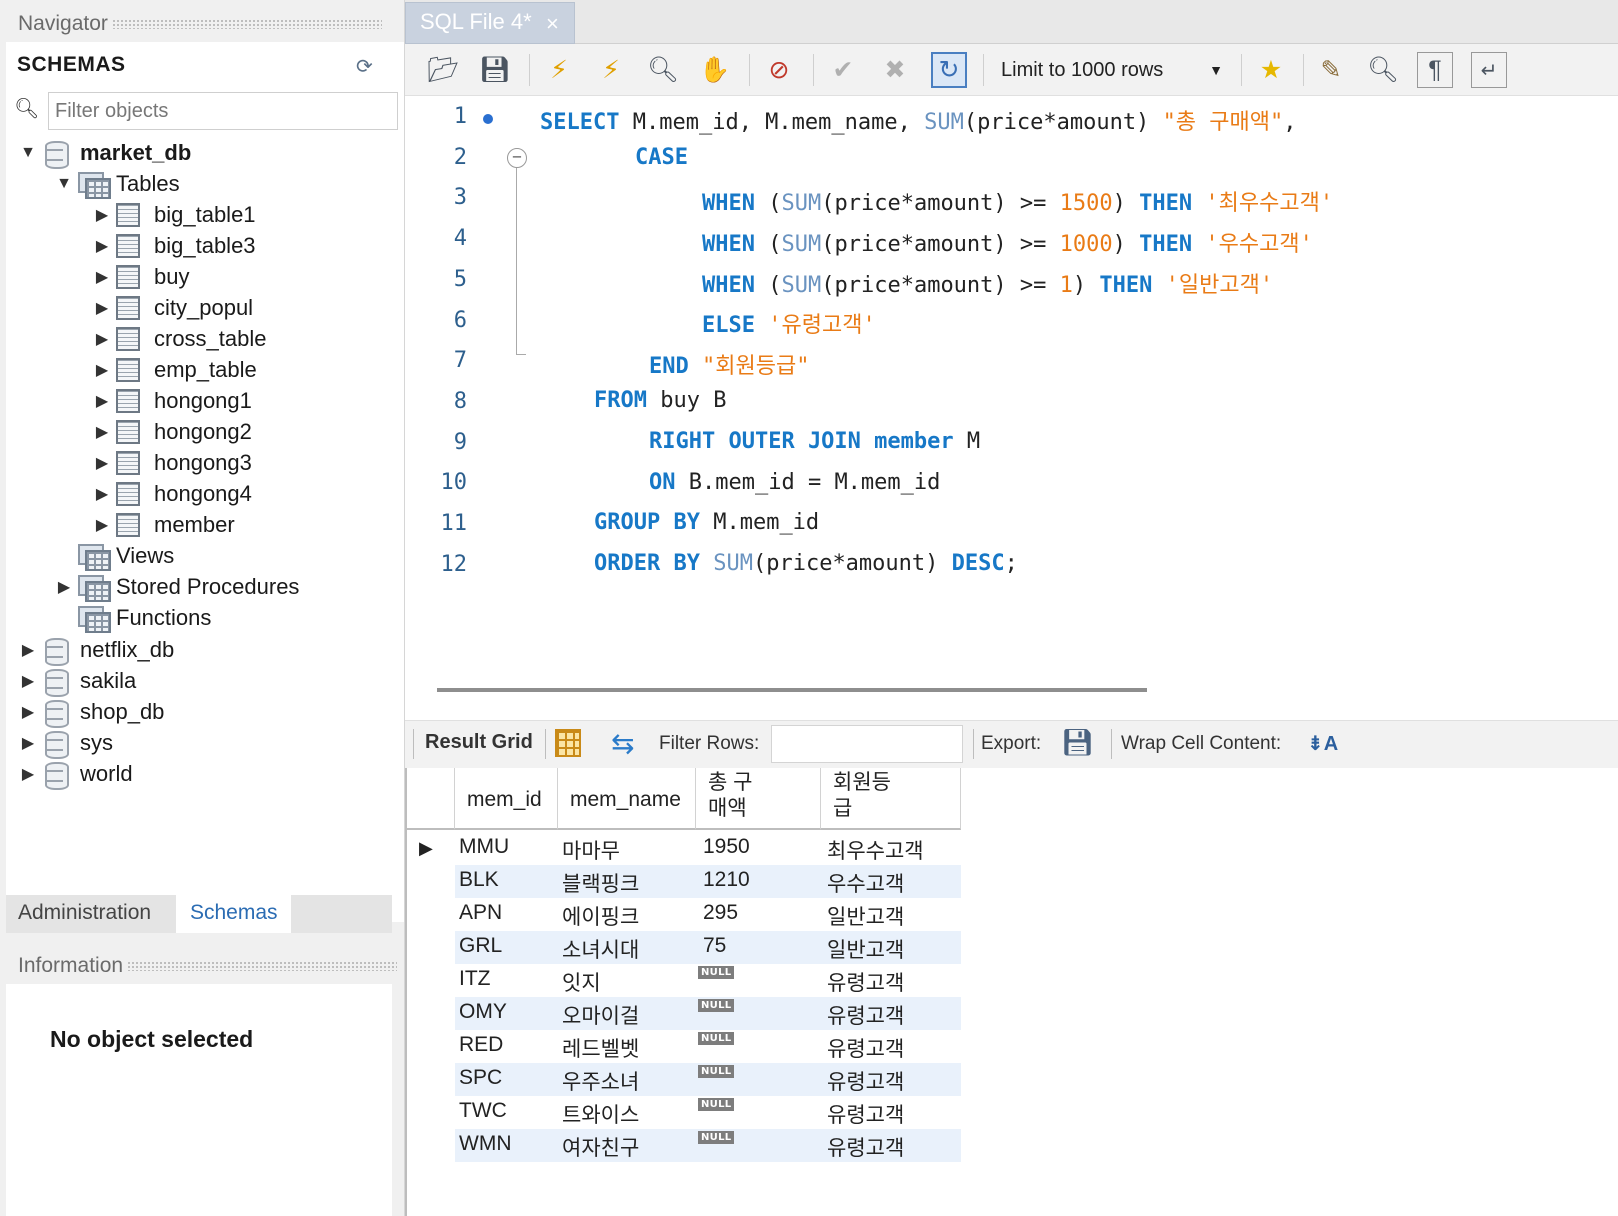  What do you see at coordinates (484, 847) in the screenshot?
I see `cell-mem-id: MMU` at bounding box center [484, 847].